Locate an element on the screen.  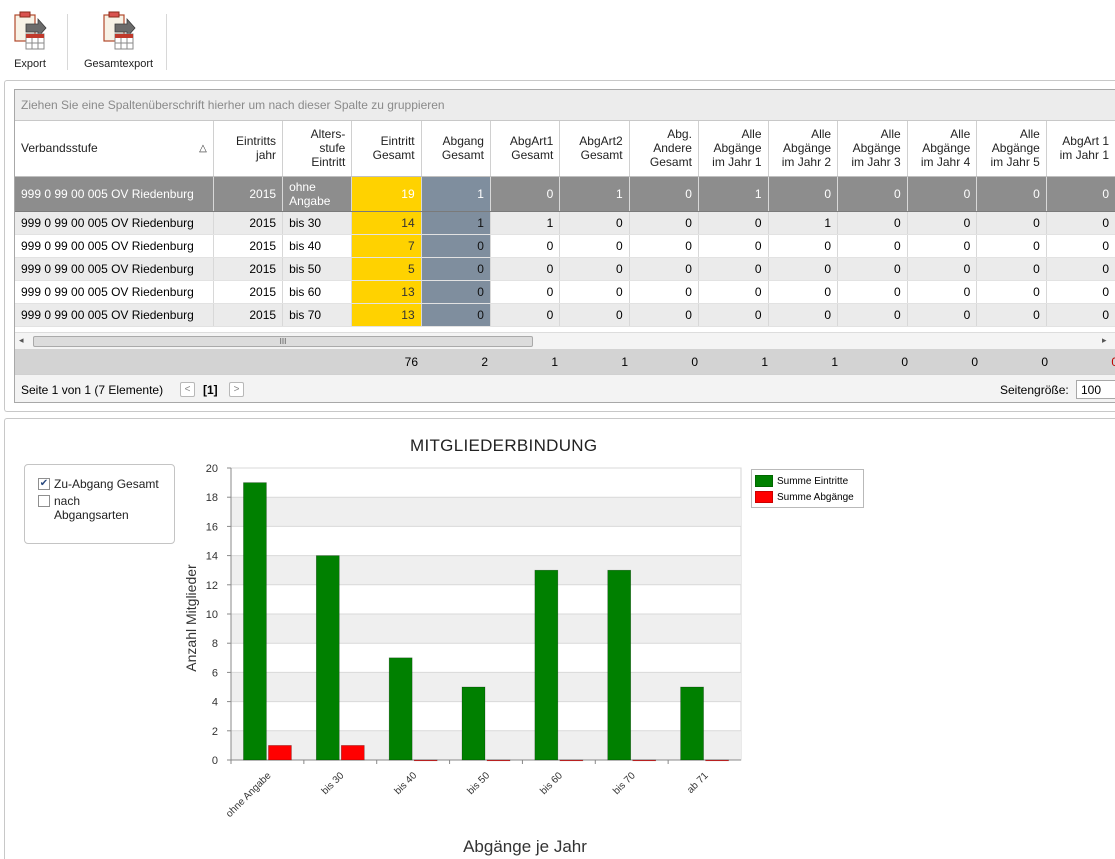
x-axis-label: Abgänge je Jahr is located at coordinates (525, 846).